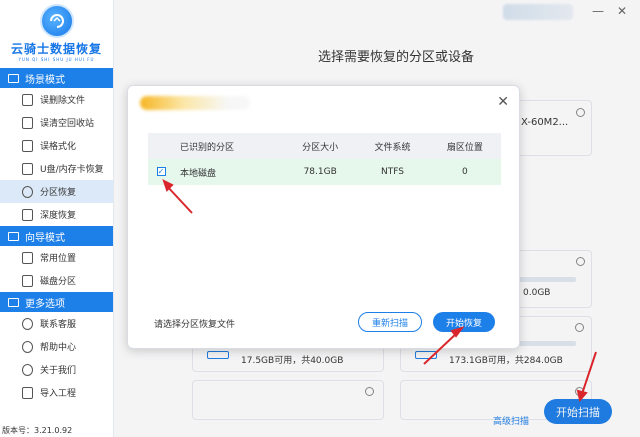 The image size is (640, 437). I want to click on sidebar-item-import-project: 导入工程, so click(56, 392).